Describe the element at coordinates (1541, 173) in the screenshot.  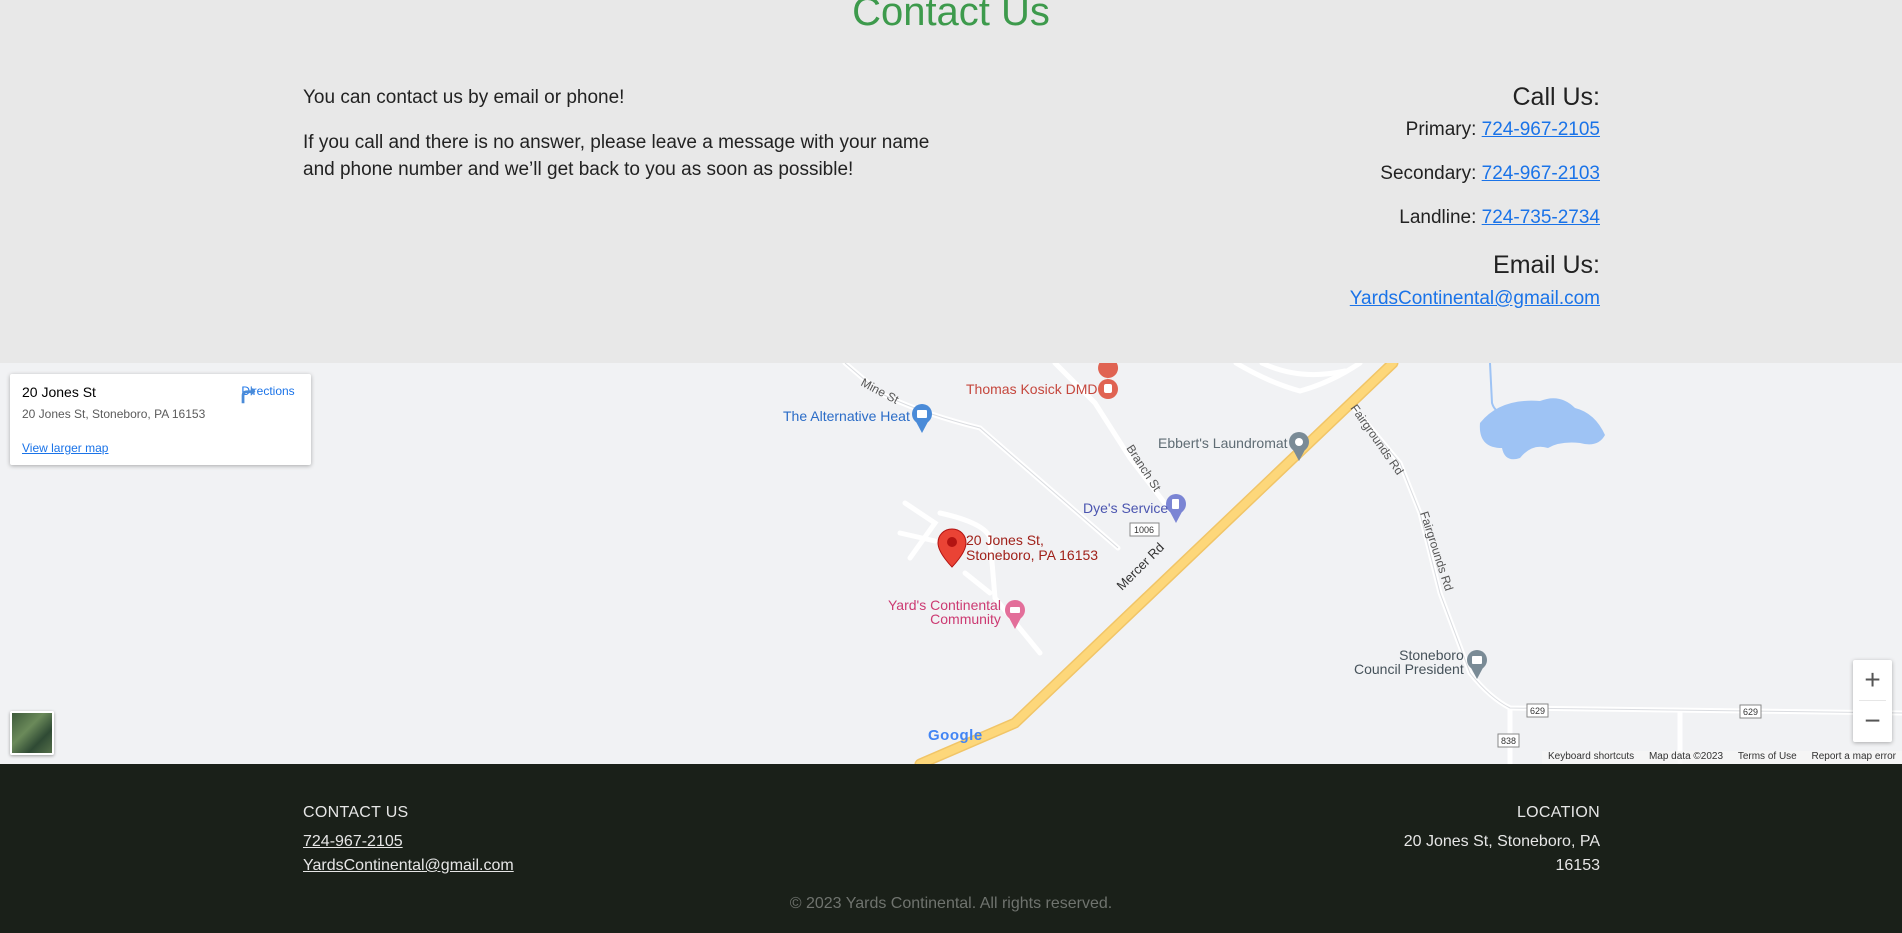
I see `phone-secondary-link: 724-967-2103` at that location.